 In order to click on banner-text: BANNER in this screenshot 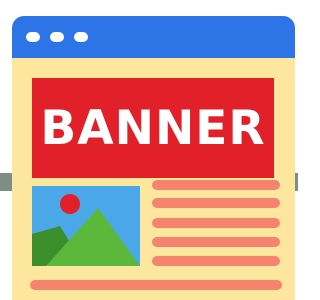, I will do `click(153, 128)`.